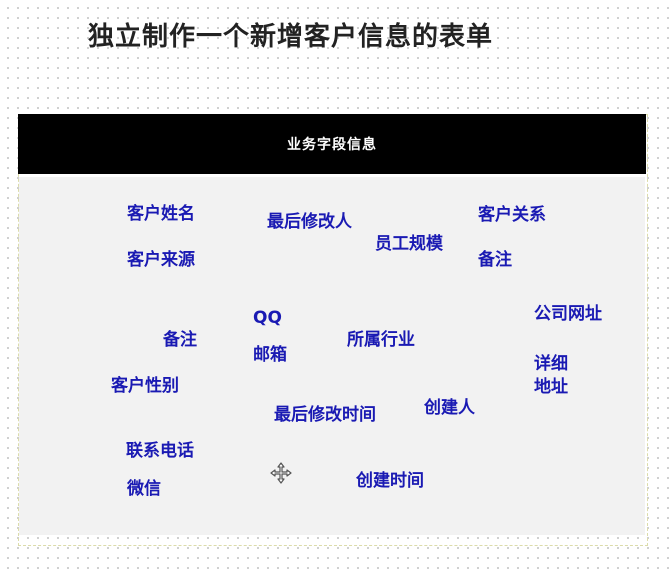 This screenshot has width=669, height=574. Describe the element at coordinates (160, 451) in the screenshot. I see `field-contact-phone: 联系电话` at that location.